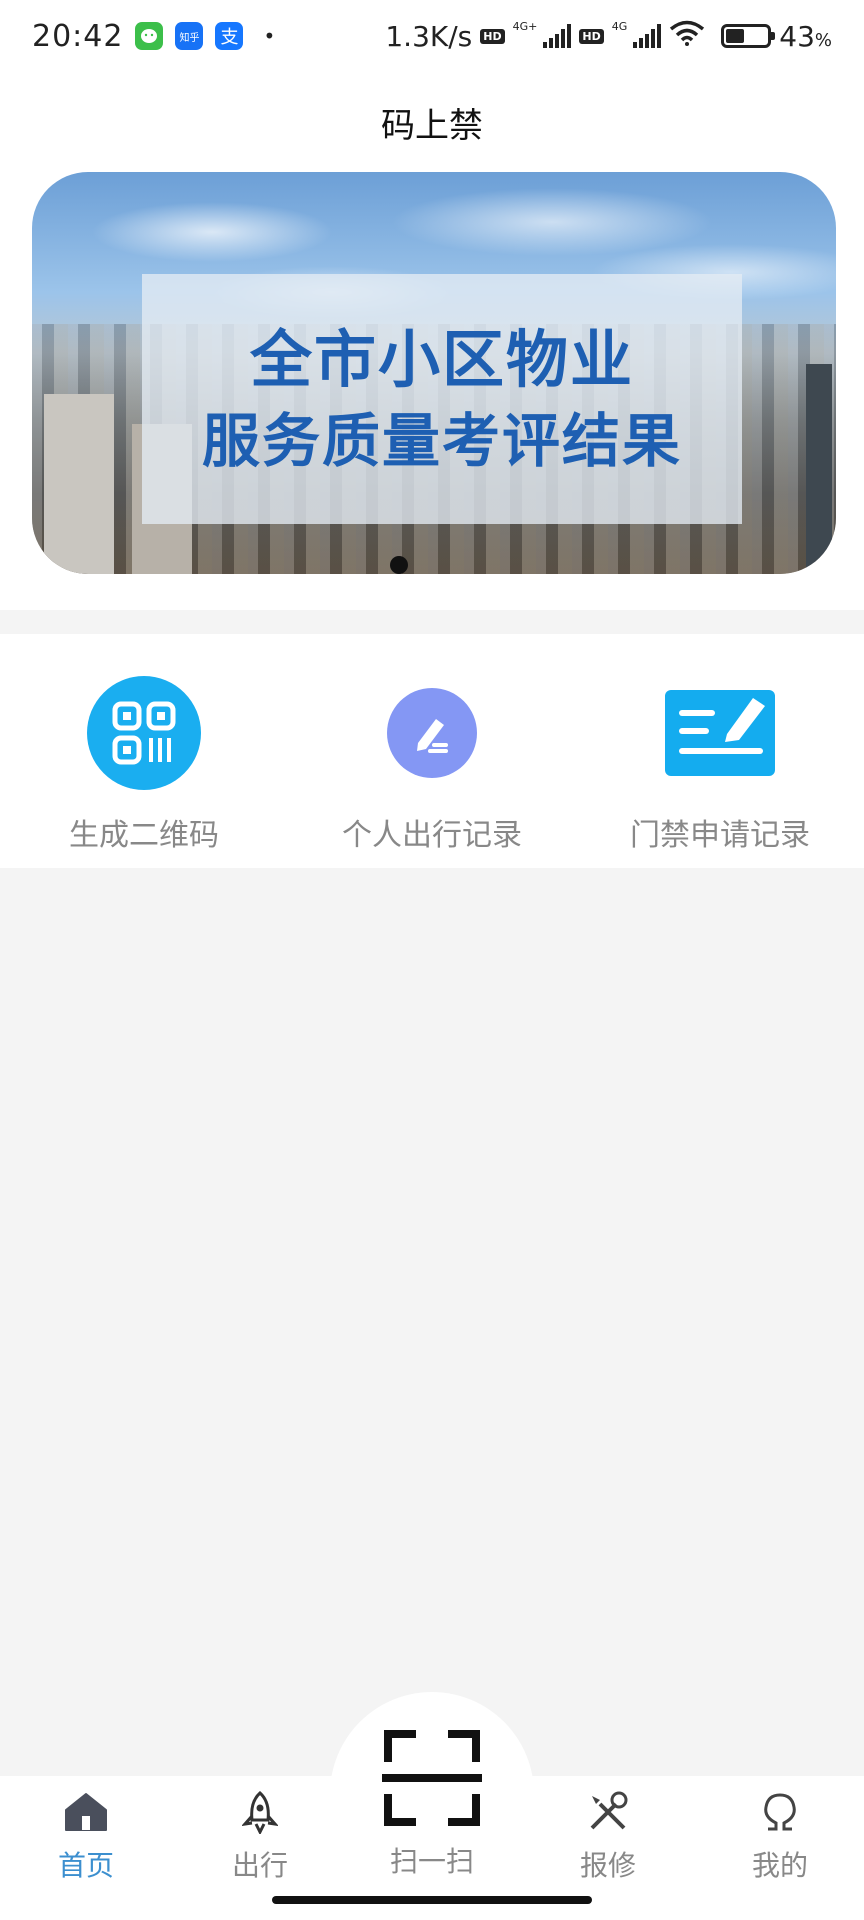 This screenshot has height=1920, width=864. I want to click on shortcut-label: 门禁申请记录, so click(720, 835).